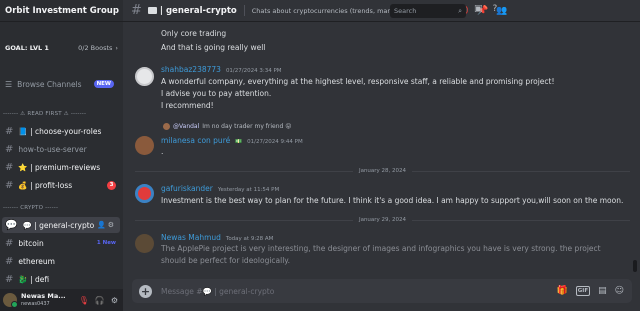 This screenshot has width=640, height=311. Describe the element at coordinates (45, 185) in the screenshot. I see `channel-label: 💰 | profit-loss` at that location.